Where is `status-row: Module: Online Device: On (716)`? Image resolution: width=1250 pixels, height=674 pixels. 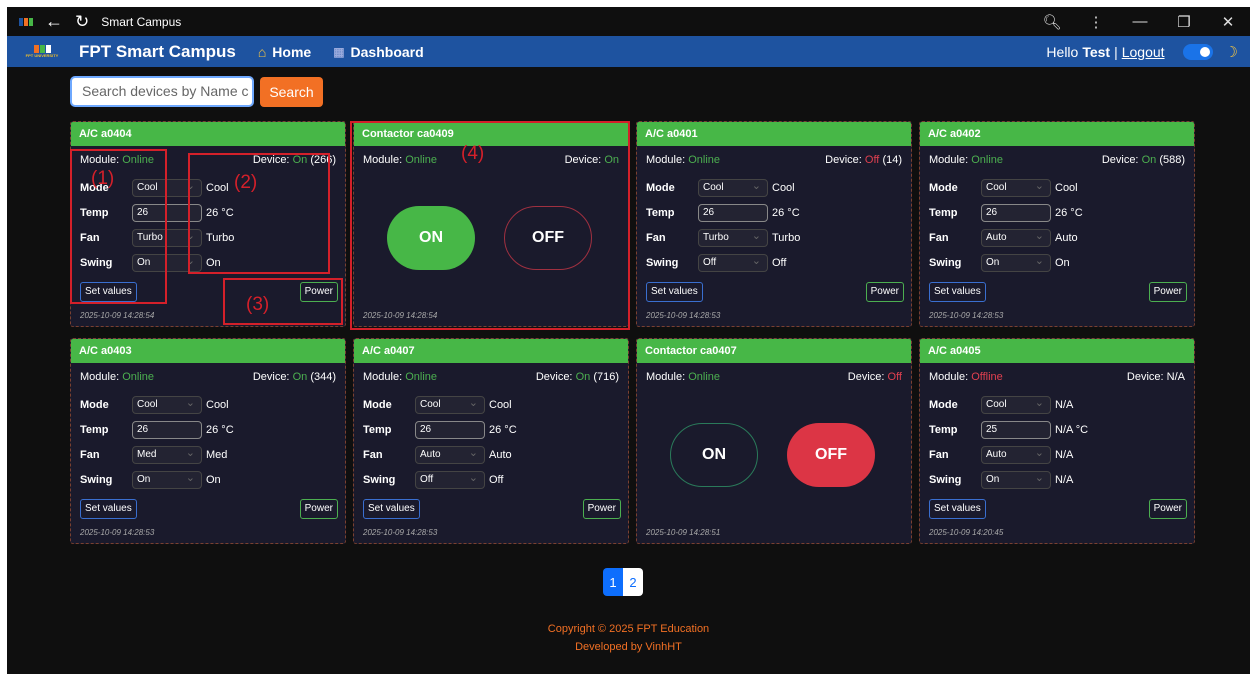 status-row: Module: Online Device: On (716) is located at coordinates (491, 377).